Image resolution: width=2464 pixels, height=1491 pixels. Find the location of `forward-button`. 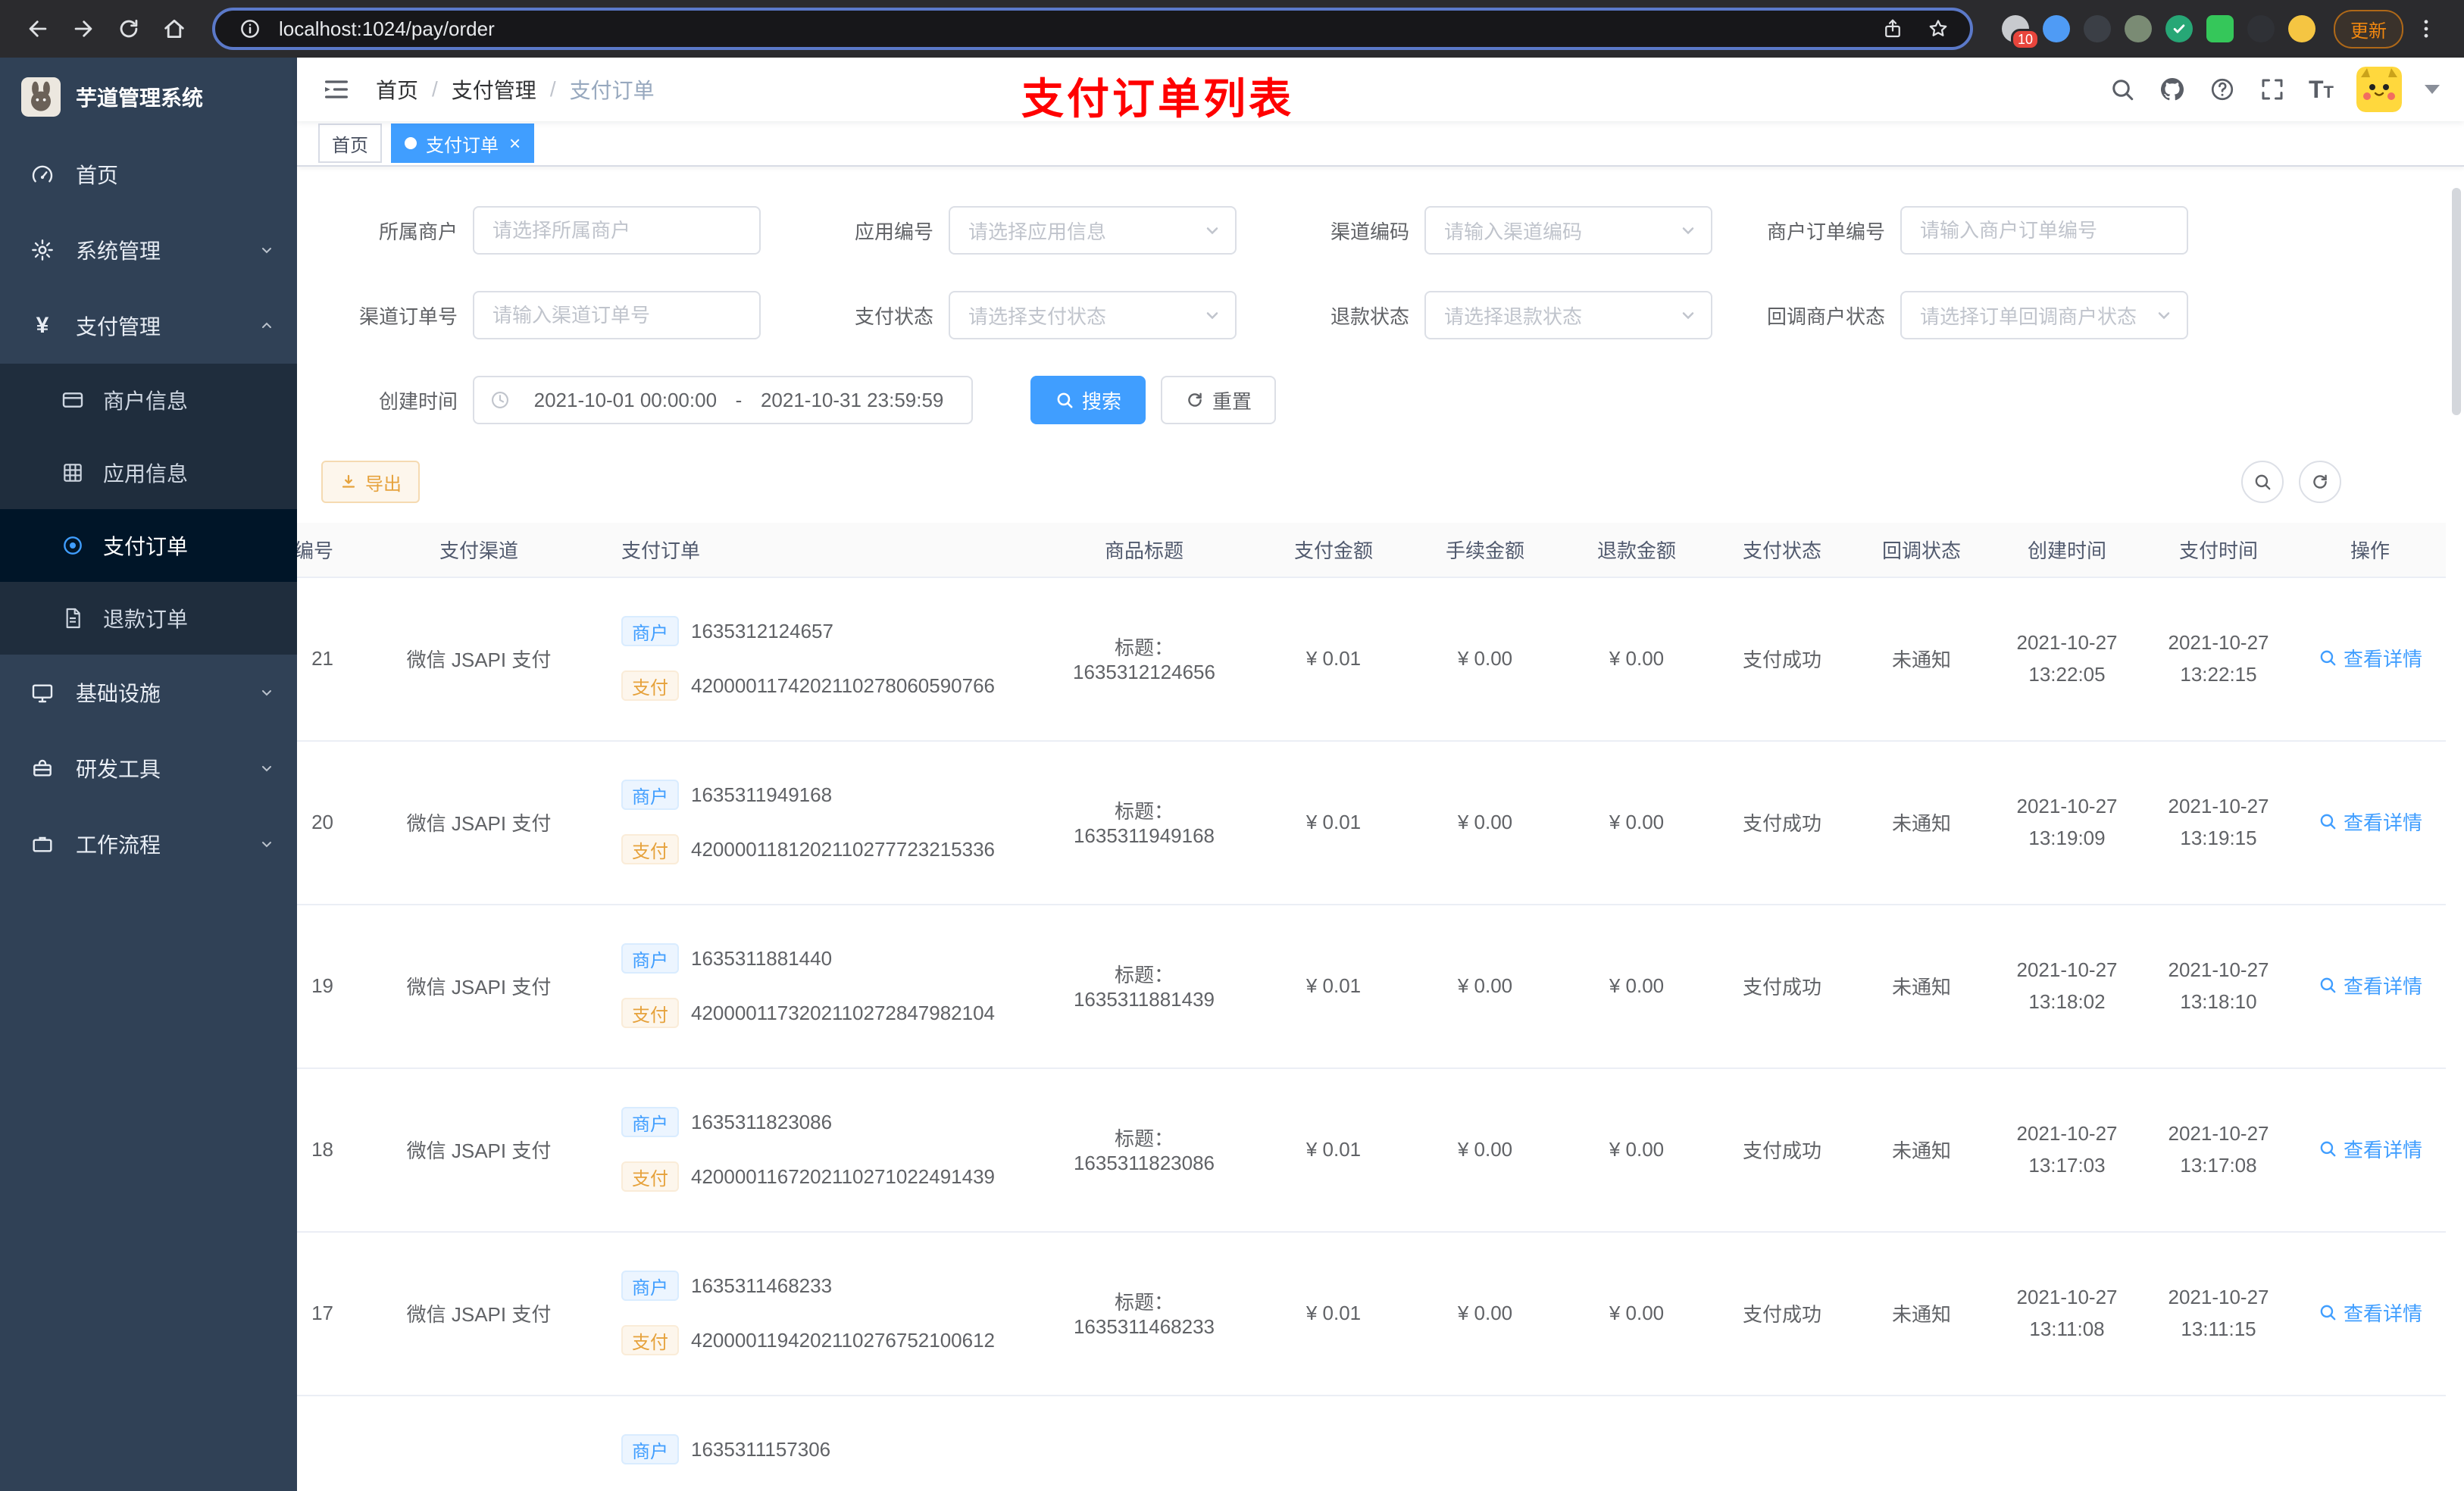

forward-button is located at coordinates (83, 29).